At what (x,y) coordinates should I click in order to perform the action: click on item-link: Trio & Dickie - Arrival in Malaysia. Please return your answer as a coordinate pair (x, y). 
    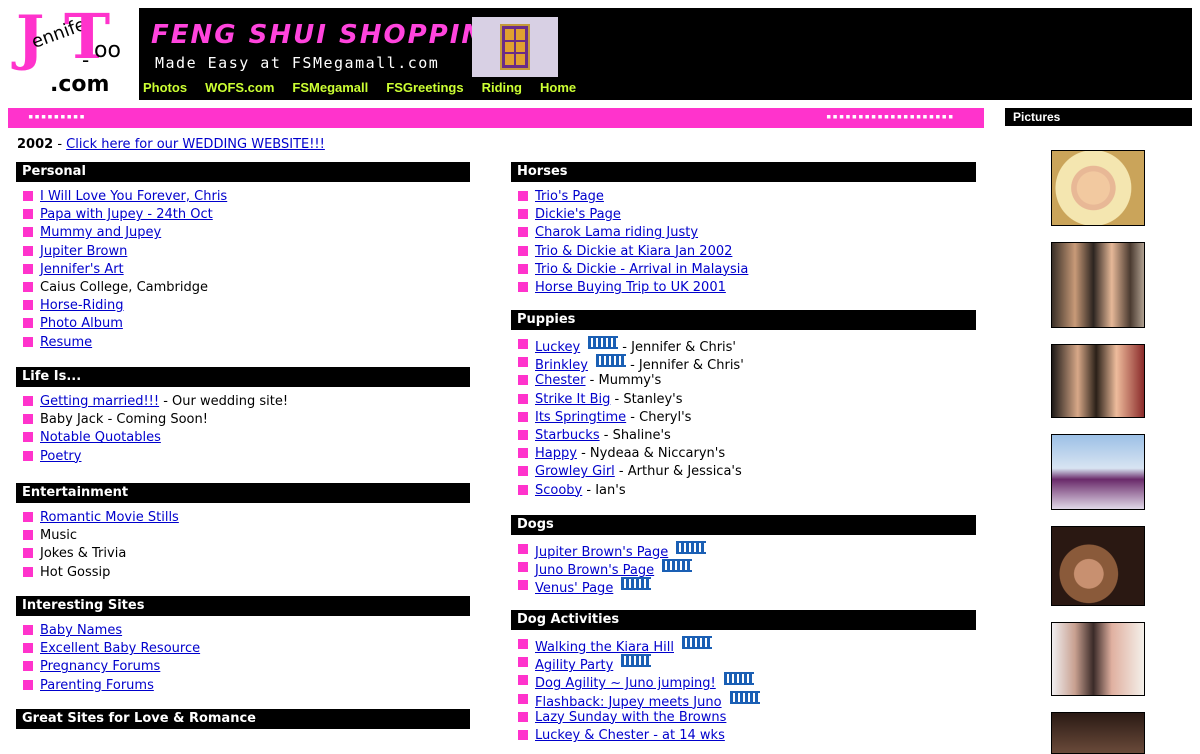
    Looking at the image, I should click on (641, 269).